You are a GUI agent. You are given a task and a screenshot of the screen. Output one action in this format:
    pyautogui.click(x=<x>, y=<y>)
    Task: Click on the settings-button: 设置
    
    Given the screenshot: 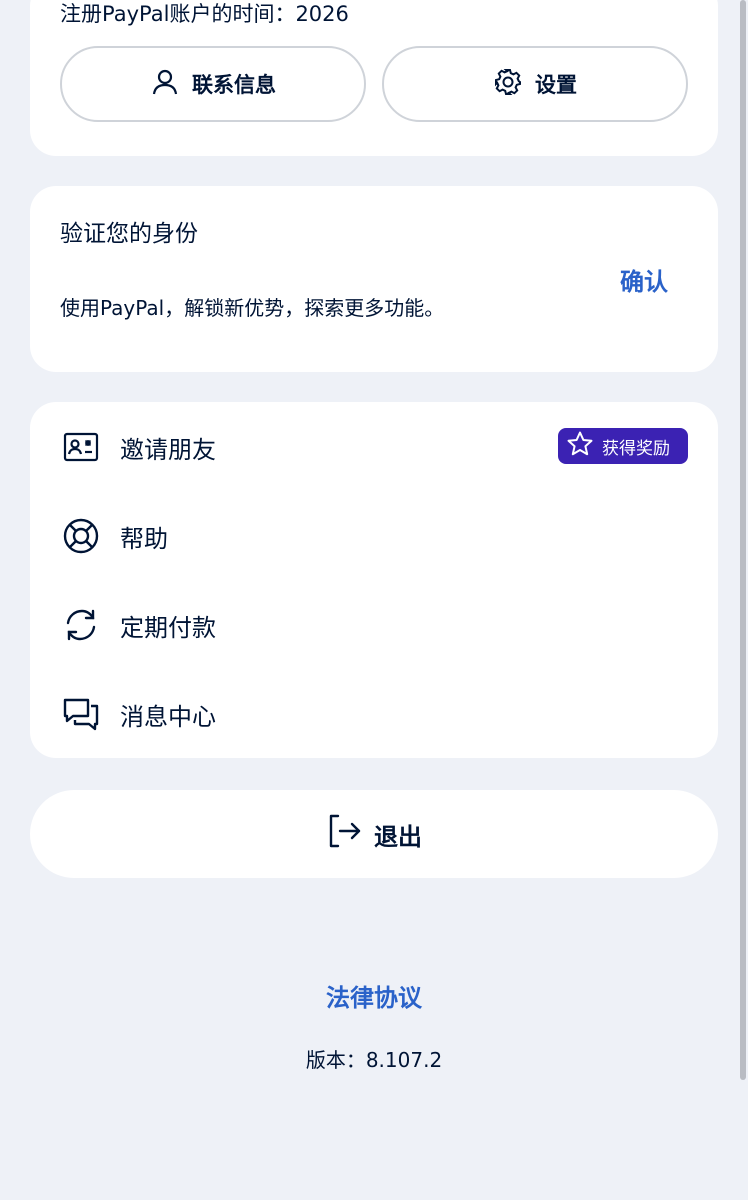 What is the action you would take?
    pyautogui.click(x=535, y=84)
    